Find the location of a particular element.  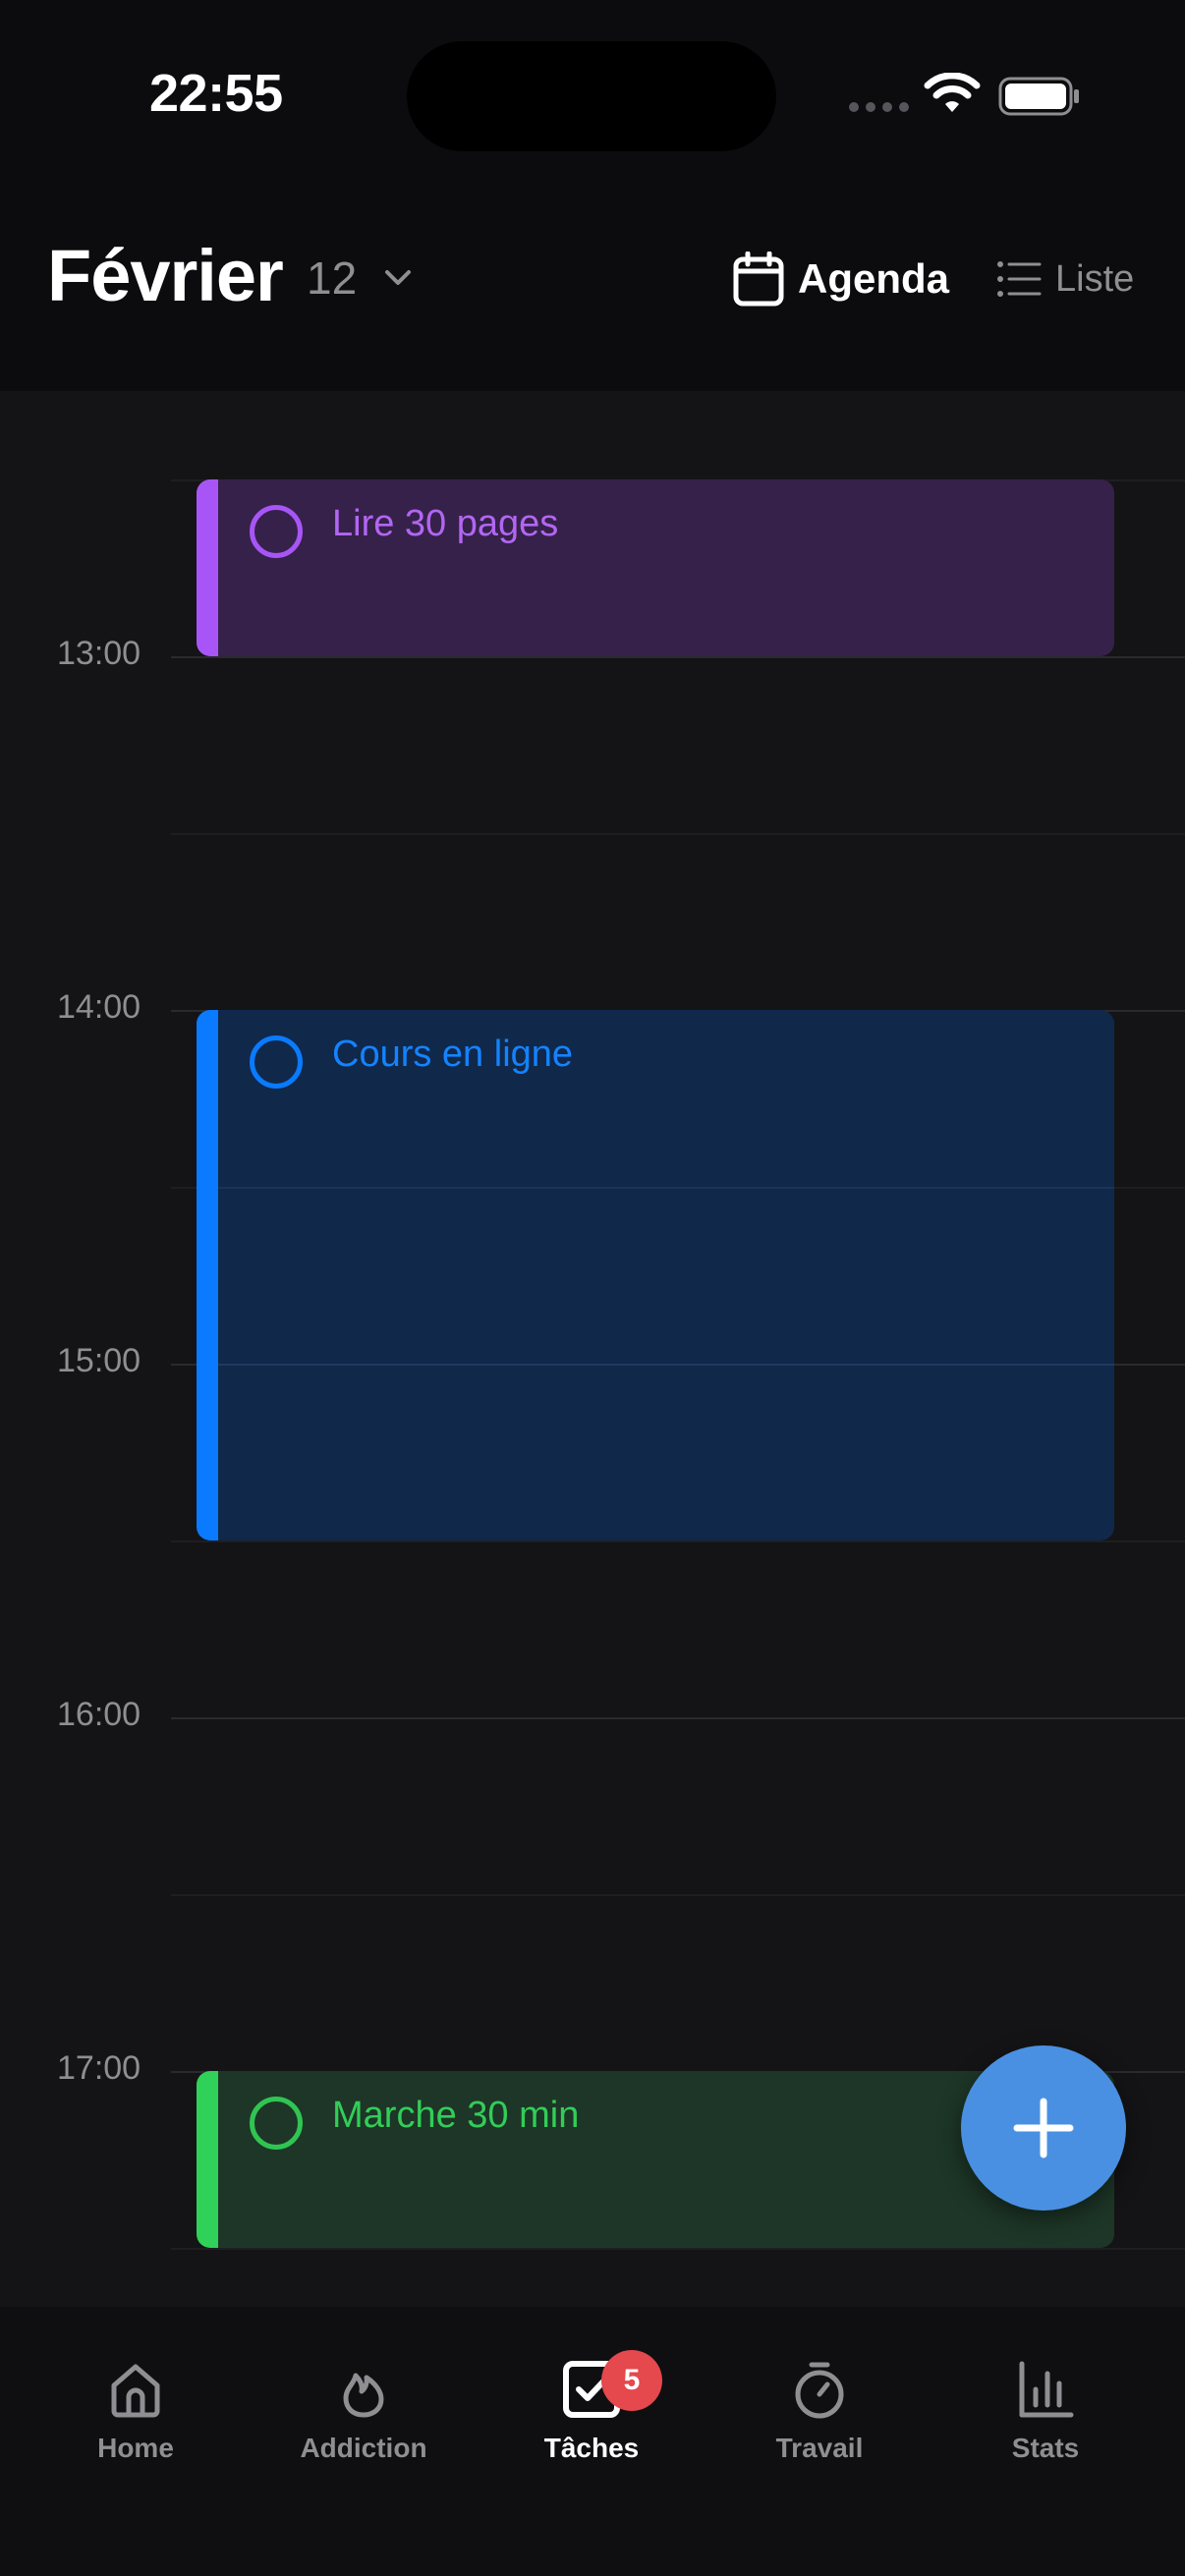

flame-icon is located at coordinates (364, 2395).